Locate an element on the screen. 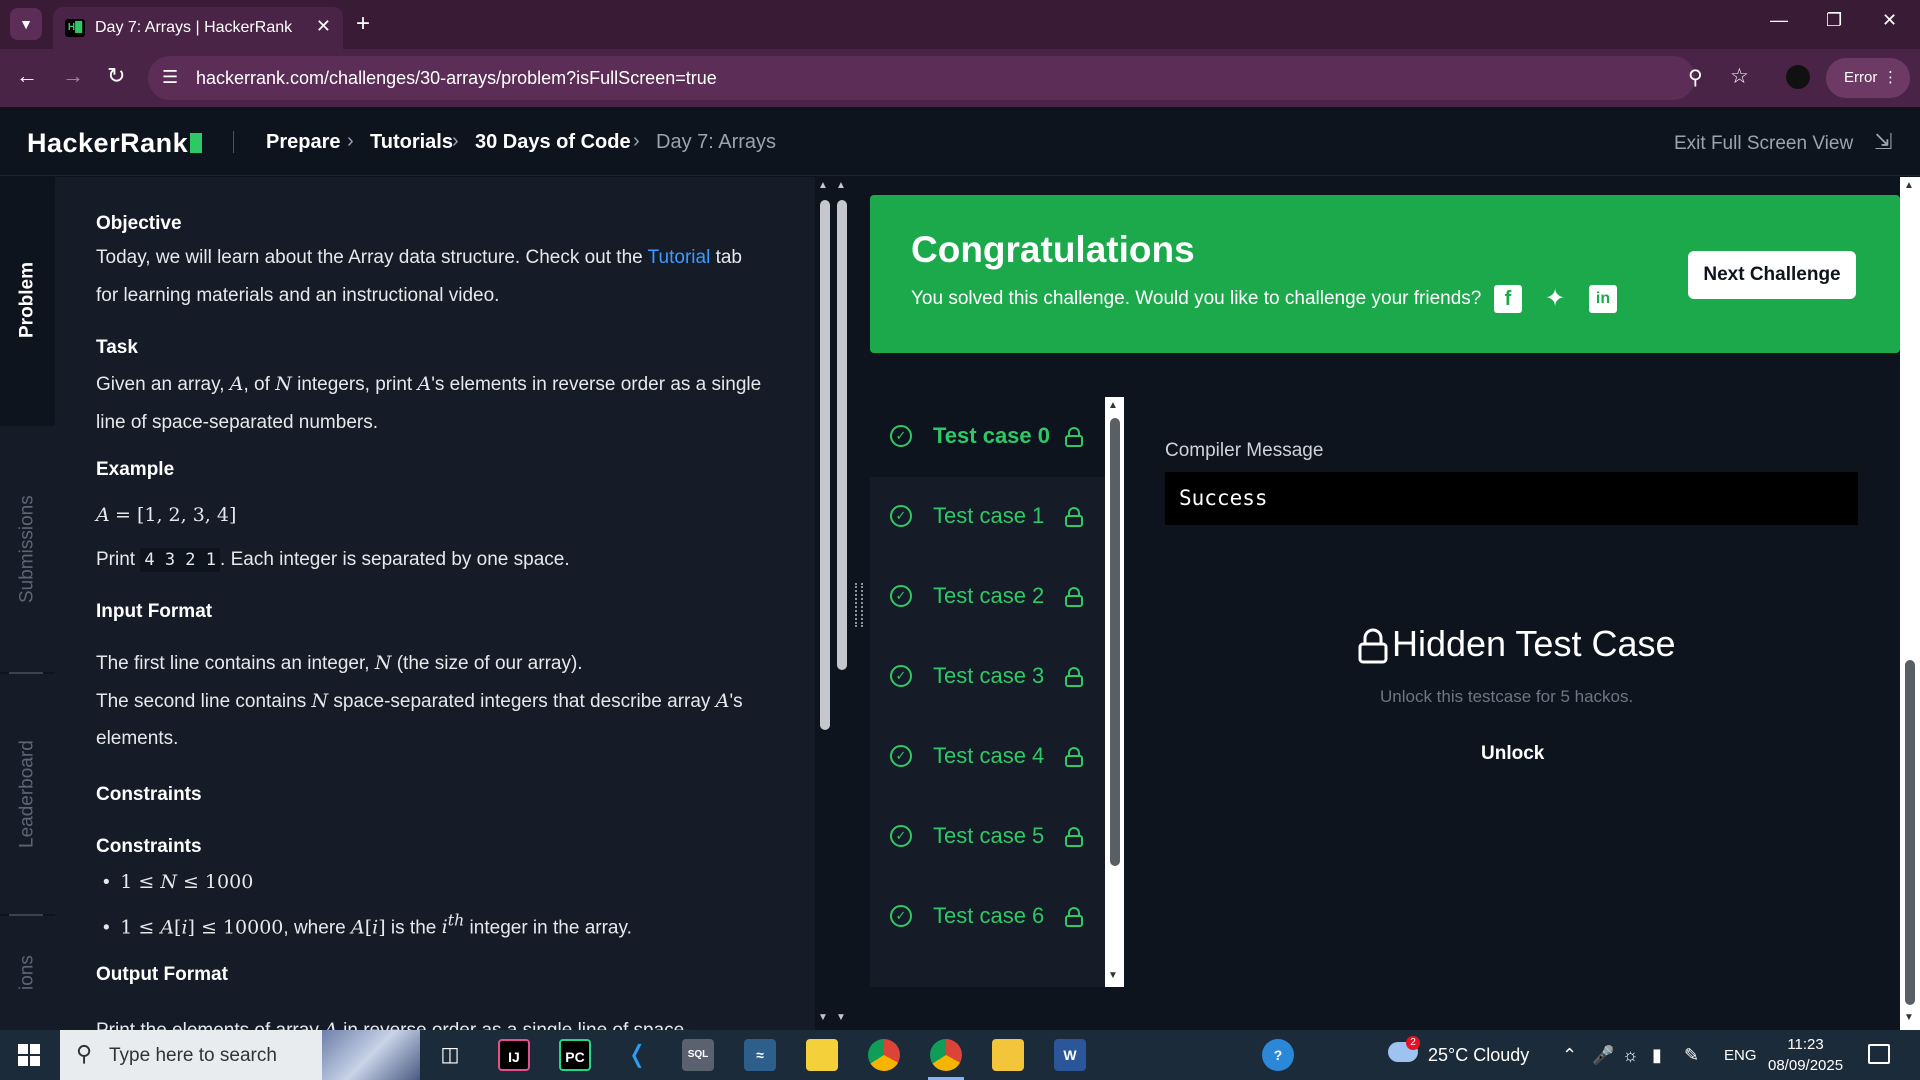 This screenshot has height=1080, width=1920. test-case-scrollbar-thumb is located at coordinates (1115, 642).